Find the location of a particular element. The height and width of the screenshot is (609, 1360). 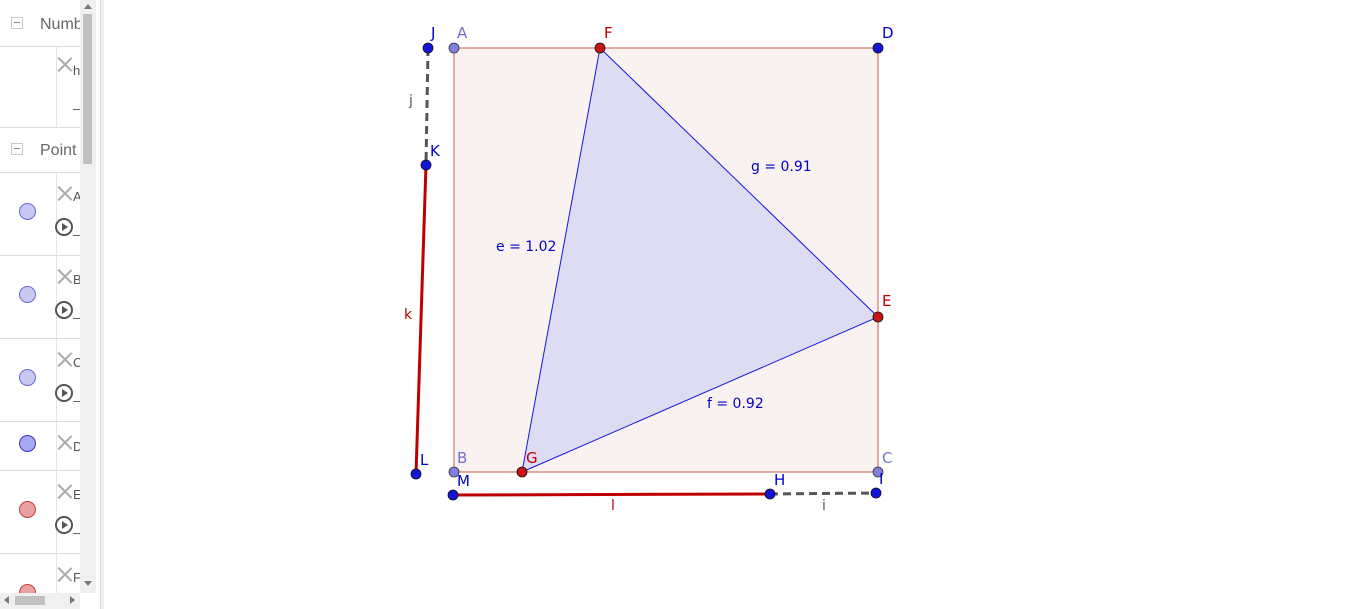

point-E is located at coordinates (878, 317).